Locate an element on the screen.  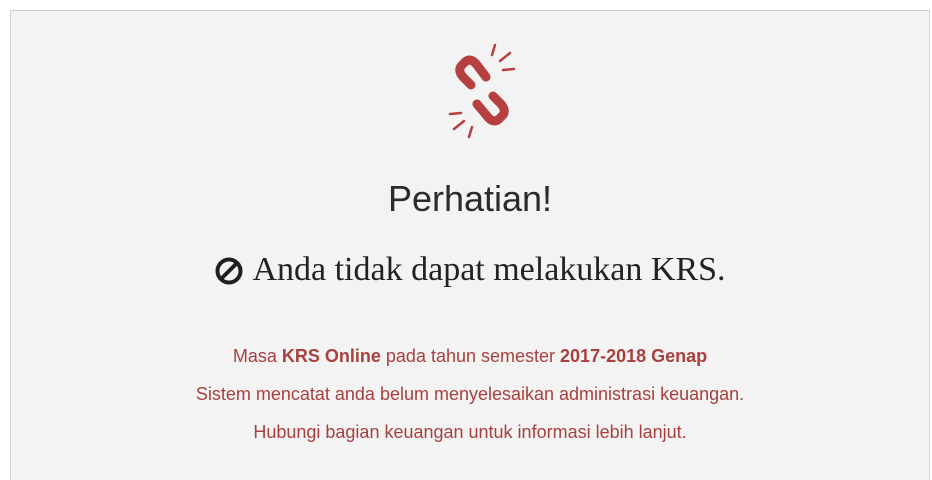
semester-label: 2017-2018 Genap is located at coordinates (634, 356).